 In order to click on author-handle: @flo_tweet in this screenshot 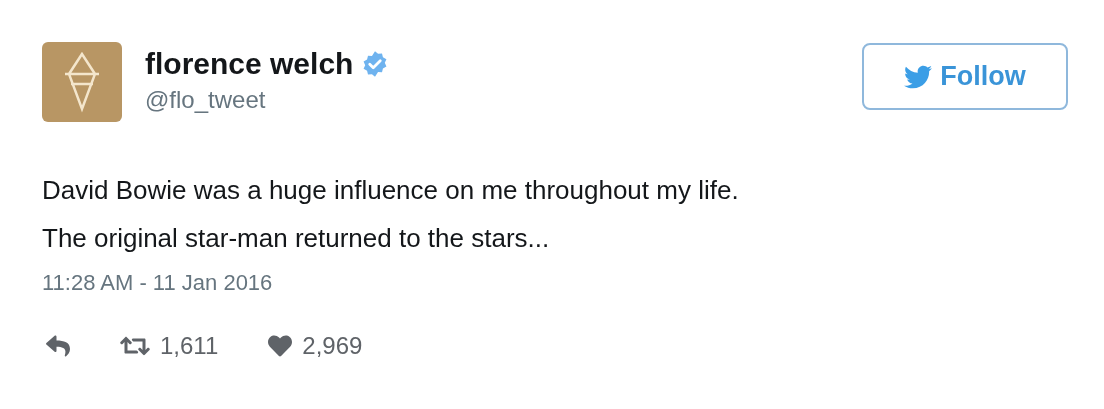, I will do `click(267, 100)`.